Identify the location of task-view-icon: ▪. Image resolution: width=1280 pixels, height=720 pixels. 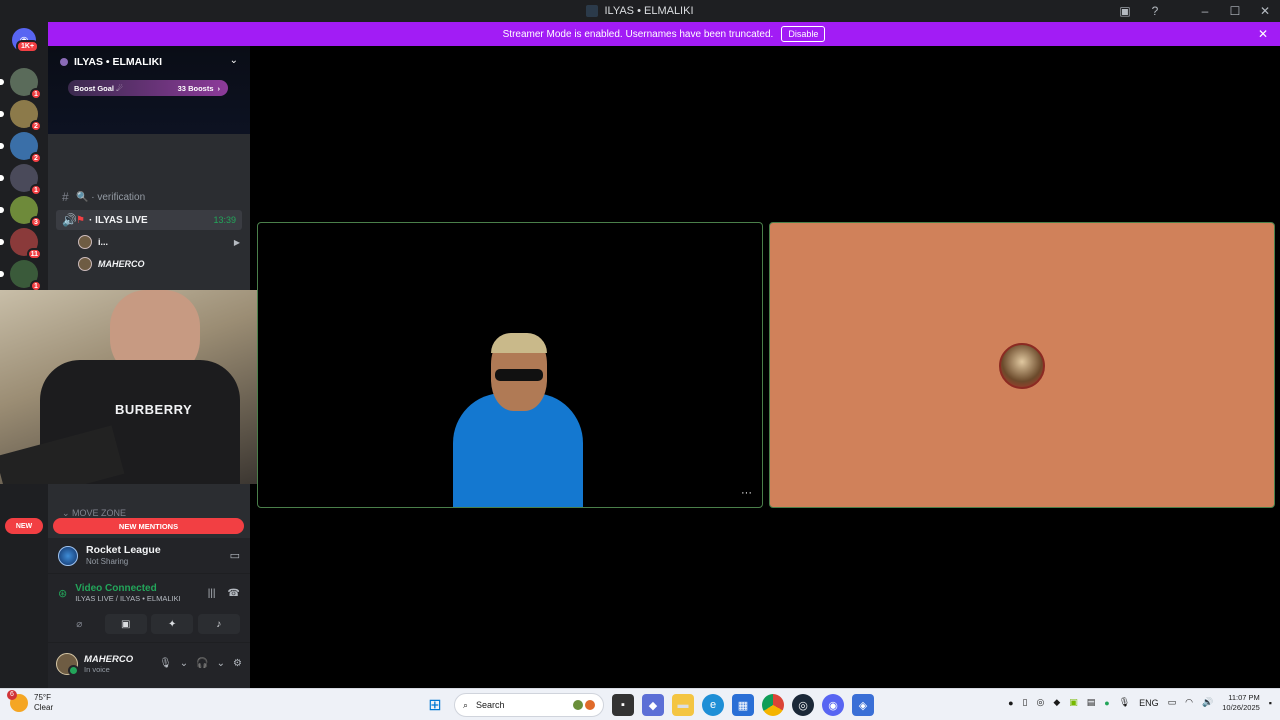
(623, 705).